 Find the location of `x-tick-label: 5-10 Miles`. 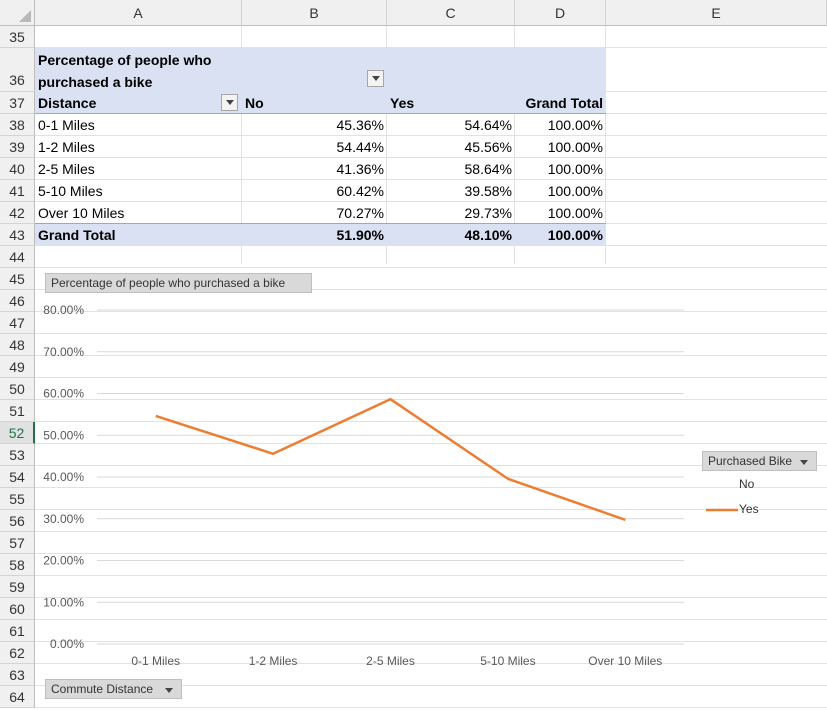

x-tick-label: 5-10 Miles is located at coordinates (507, 661).